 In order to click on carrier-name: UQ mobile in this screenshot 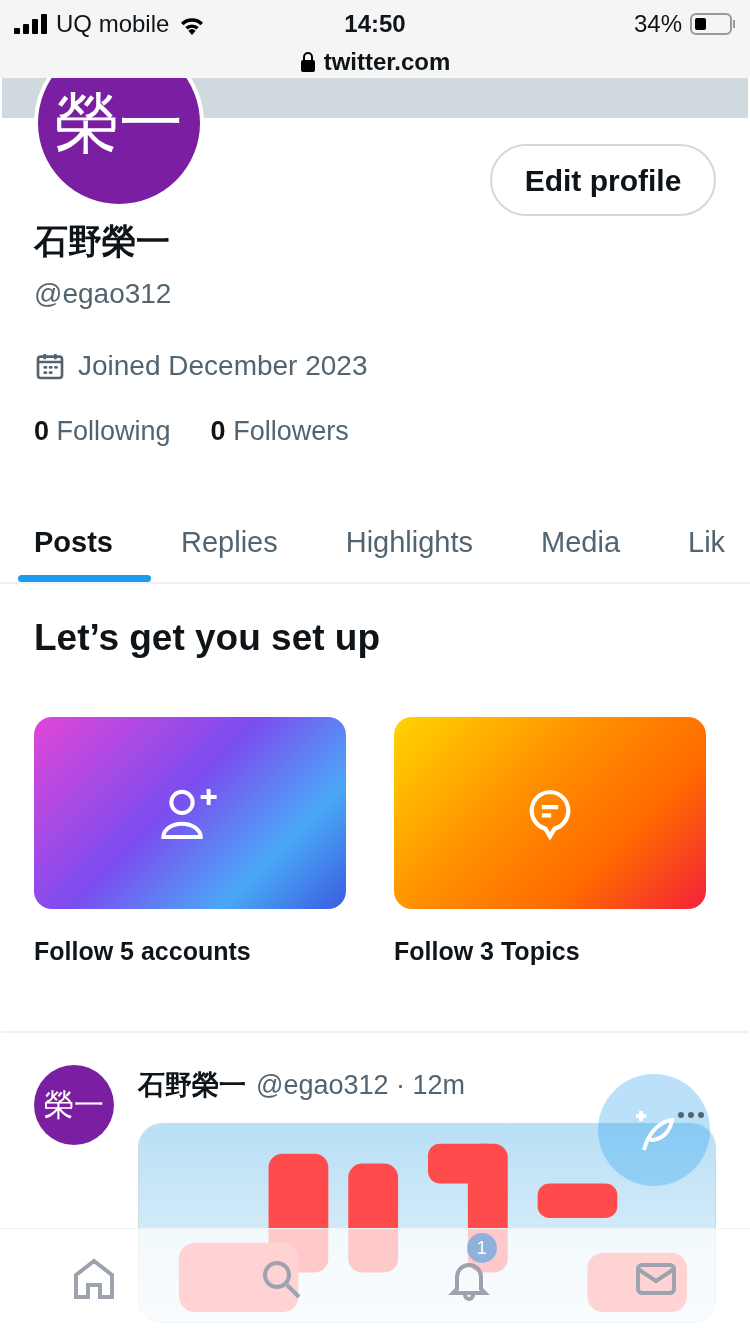, I will do `click(113, 24)`.